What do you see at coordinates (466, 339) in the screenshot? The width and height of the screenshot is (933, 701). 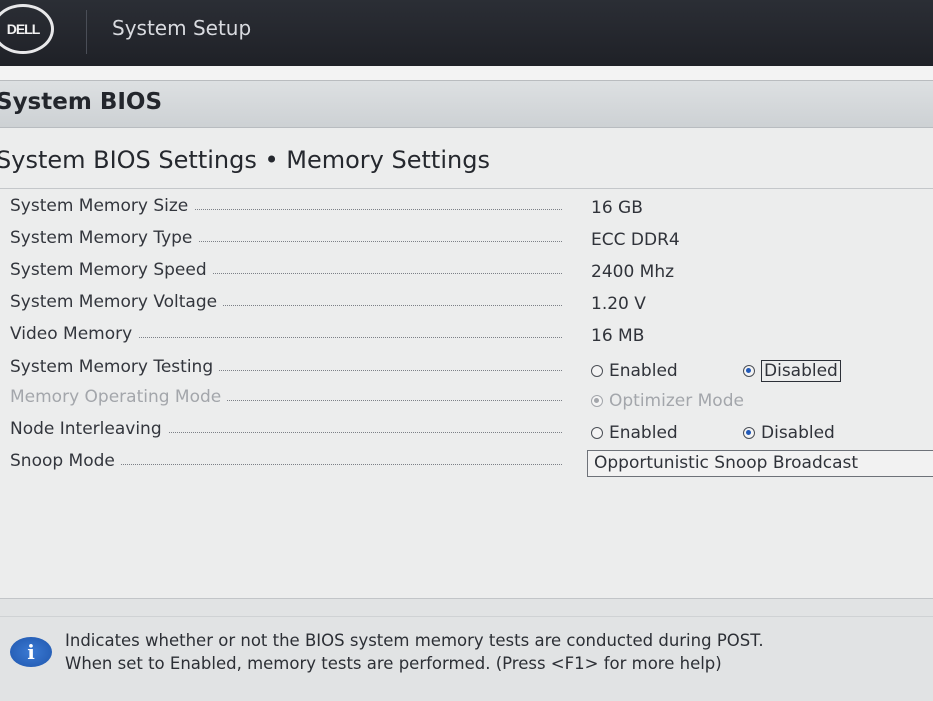 I see `setting-row-video-memory: Video Memory 16 MB` at bounding box center [466, 339].